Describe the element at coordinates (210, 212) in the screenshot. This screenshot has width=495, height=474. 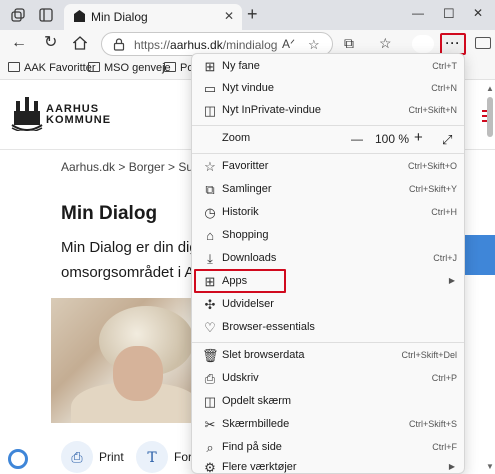
I see `history-icon: ◷` at that location.